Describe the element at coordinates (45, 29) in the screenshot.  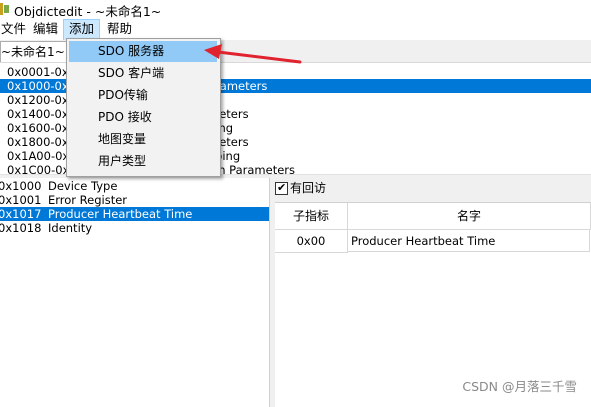
I see `menu-edit: 编辑` at that location.